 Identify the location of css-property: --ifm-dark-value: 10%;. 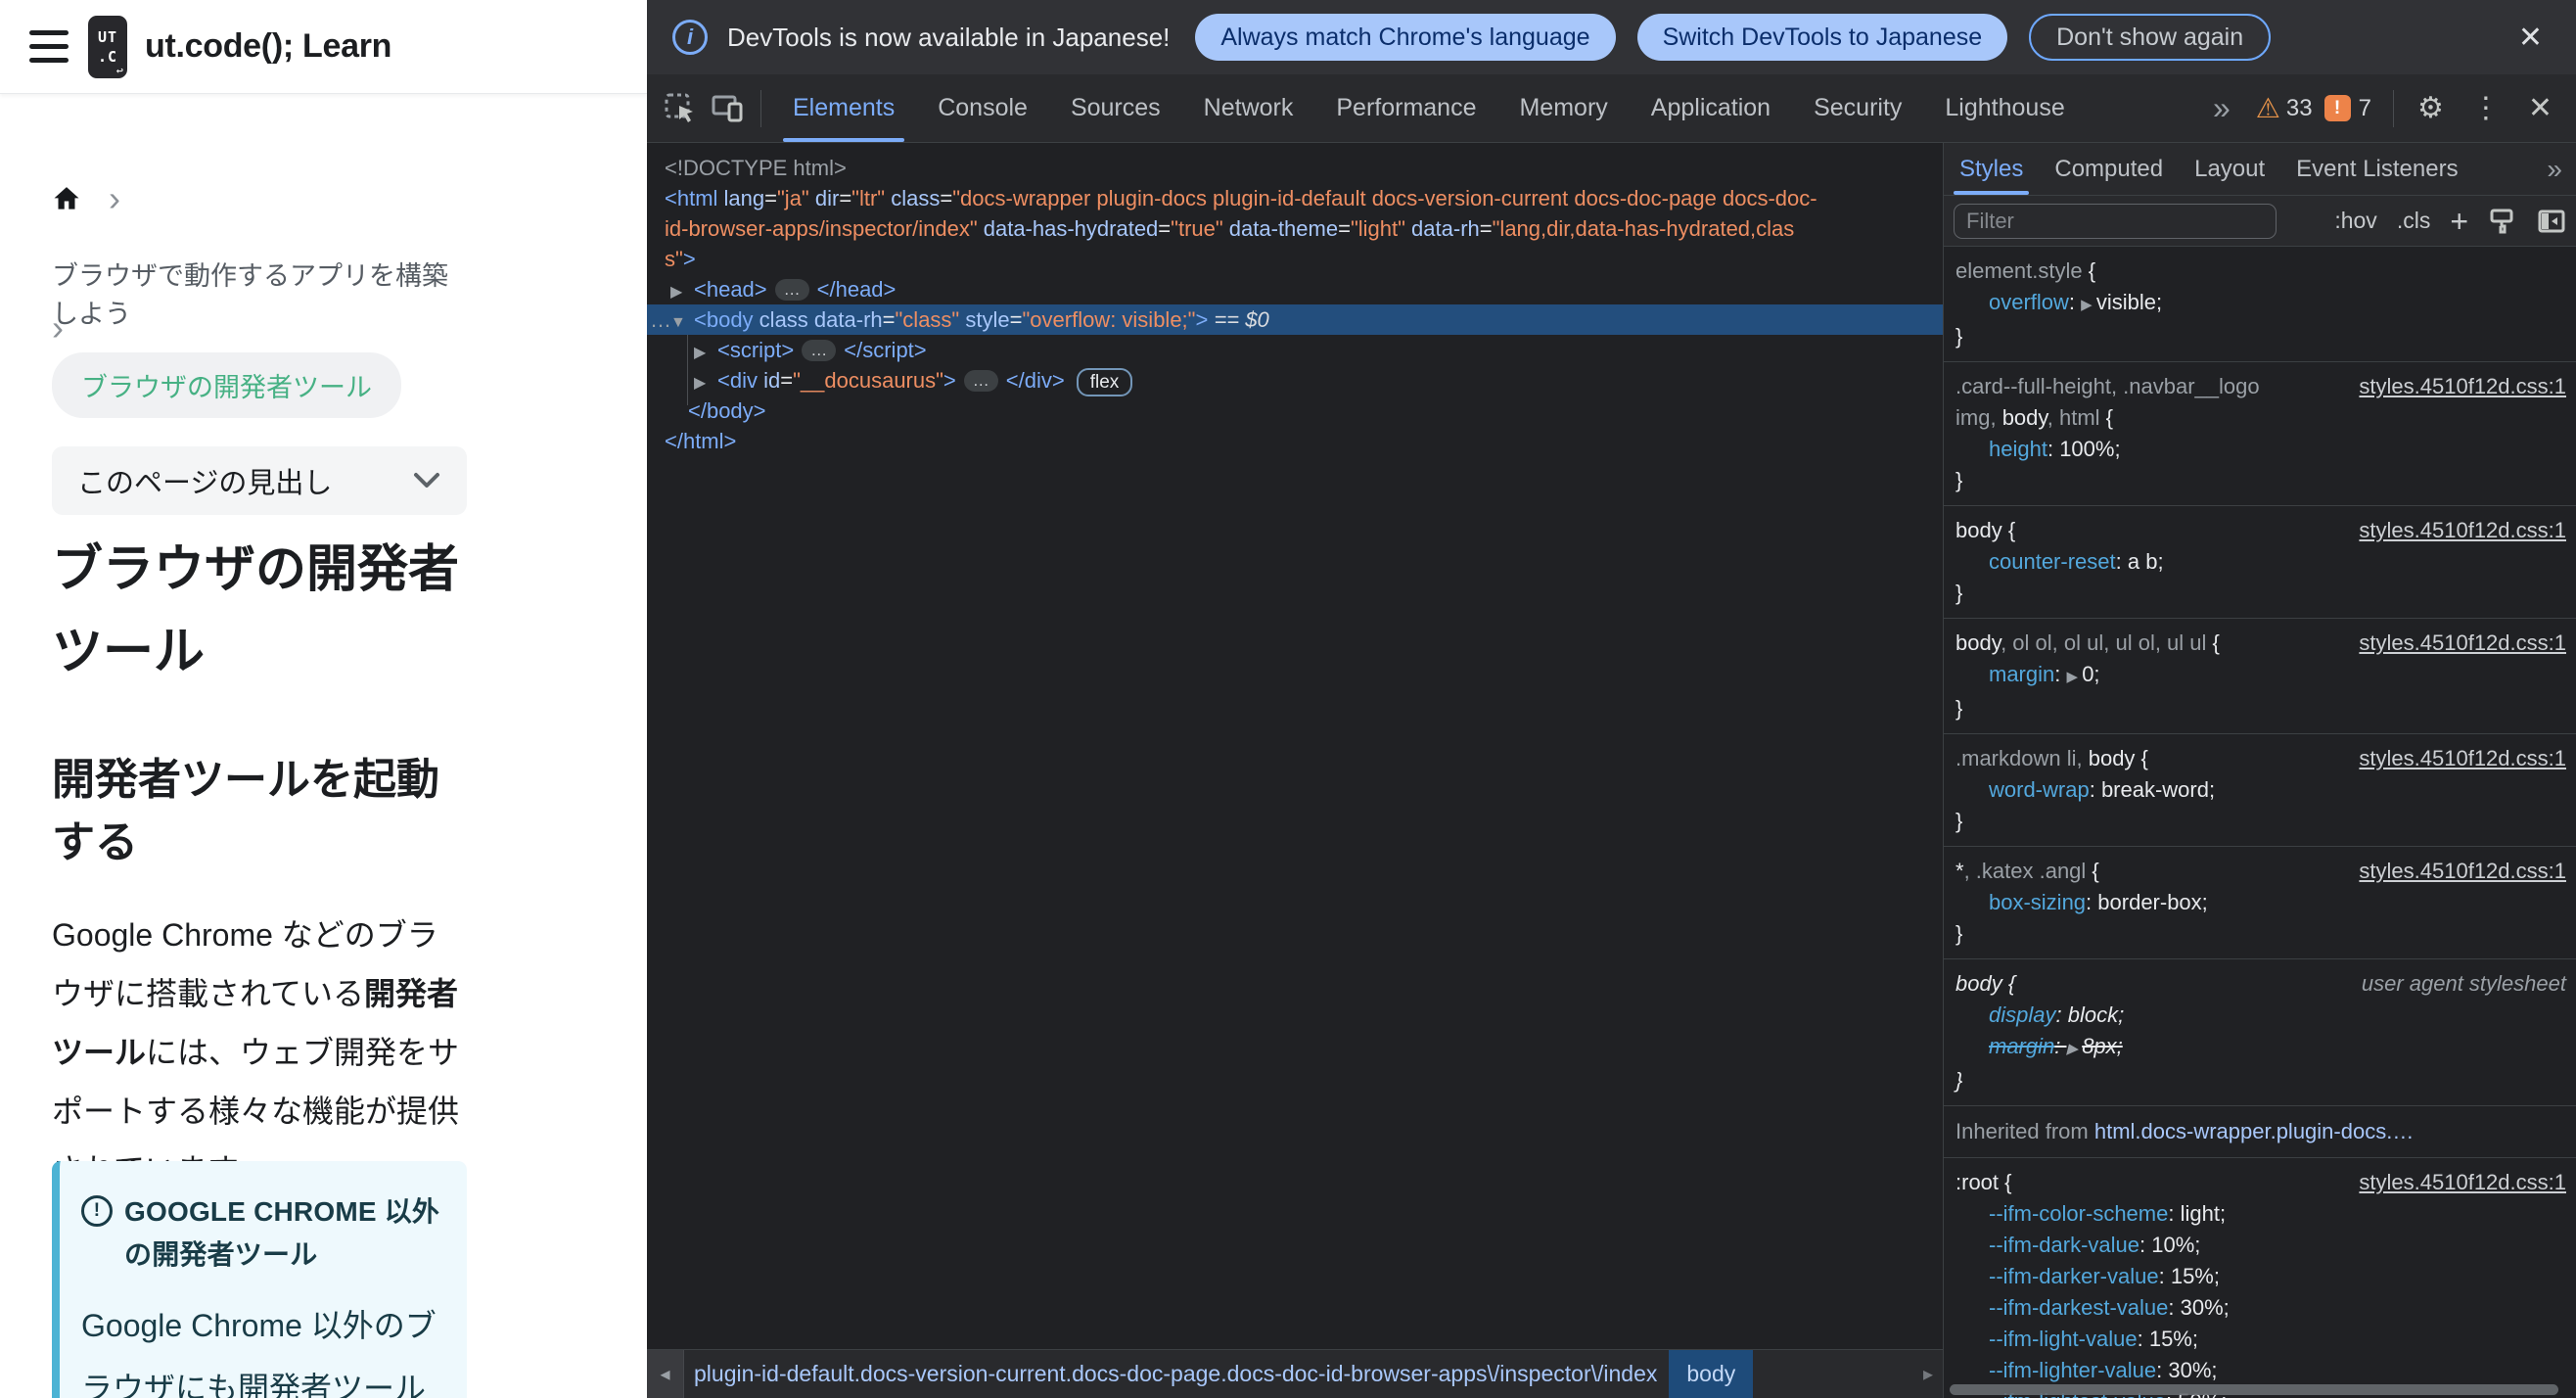
(2259, 1245).